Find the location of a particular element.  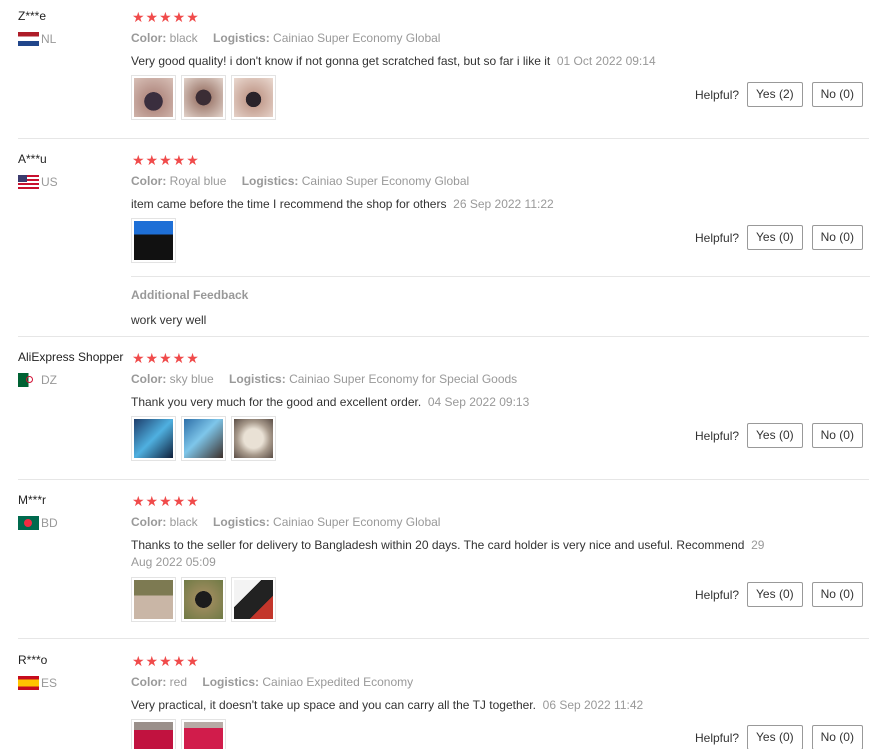

netherlands-flag-icon is located at coordinates (28, 39).